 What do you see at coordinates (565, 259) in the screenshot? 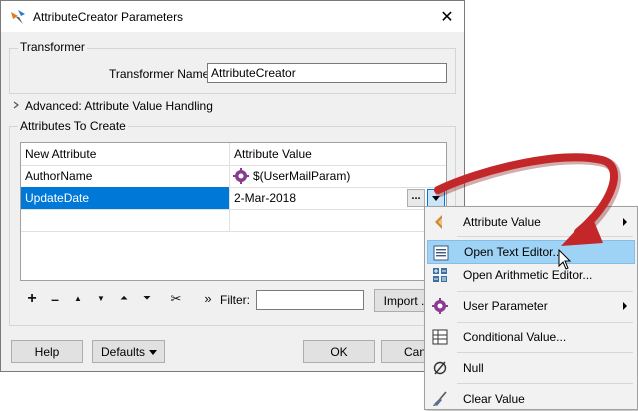
I see `mouse-cursor-icon` at bounding box center [565, 259].